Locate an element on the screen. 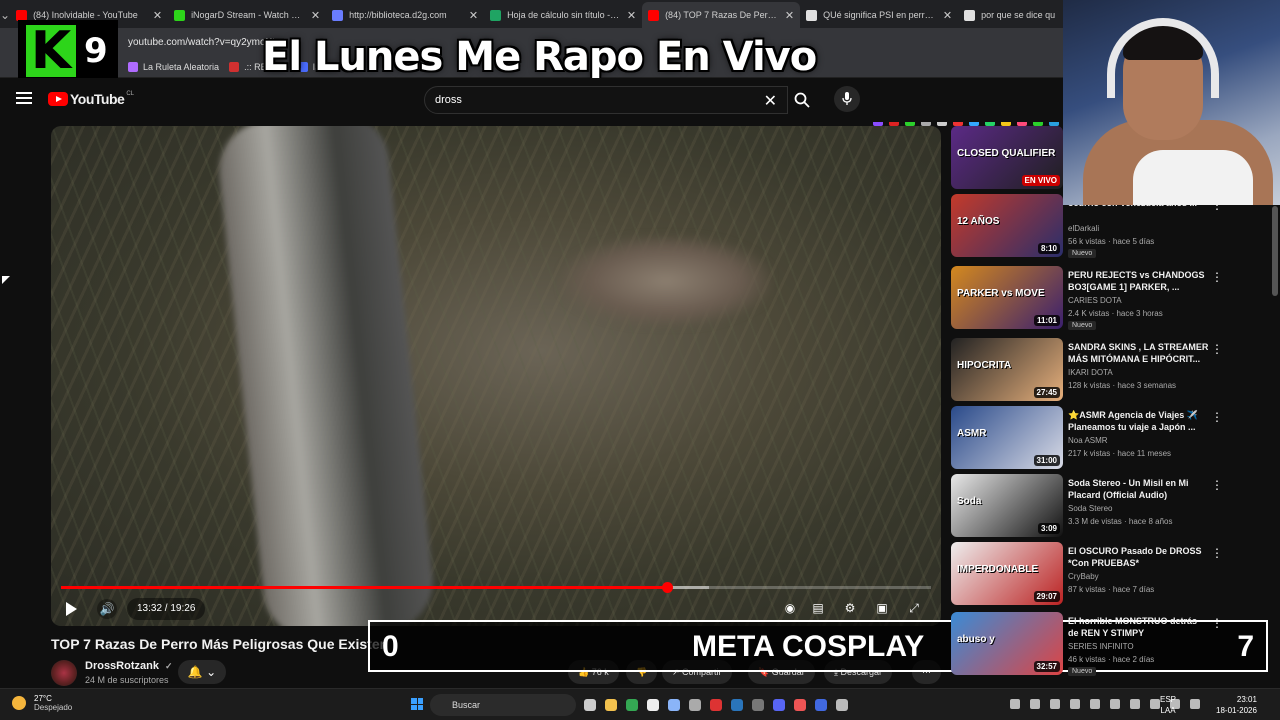 This screenshot has height=720, width=1280. fullscreen-icon: ⤢ is located at coordinates (914, 608).